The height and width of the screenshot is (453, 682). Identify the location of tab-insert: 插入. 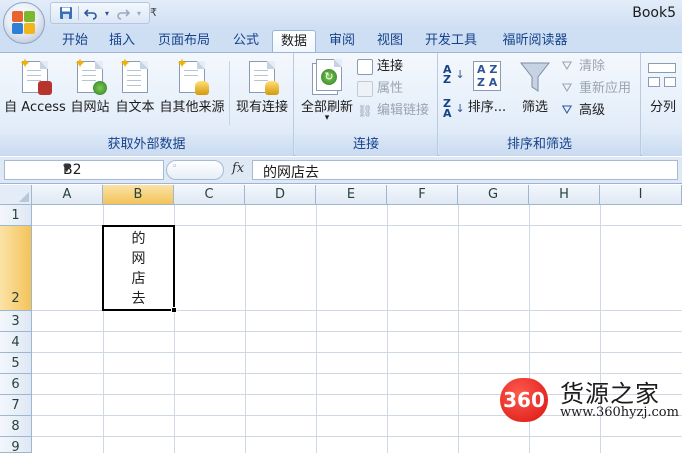
(122, 41).